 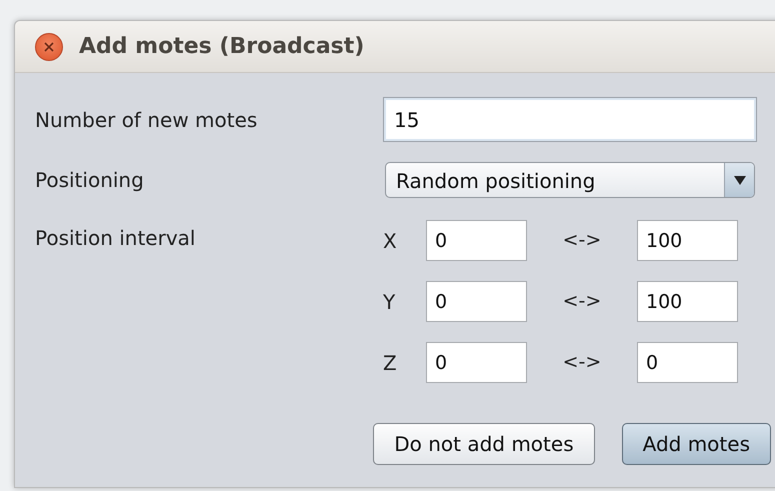 What do you see at coordinates (389, 302) in the screenshot?
I see `axis-label: Y` at bounding box center [389, 302].